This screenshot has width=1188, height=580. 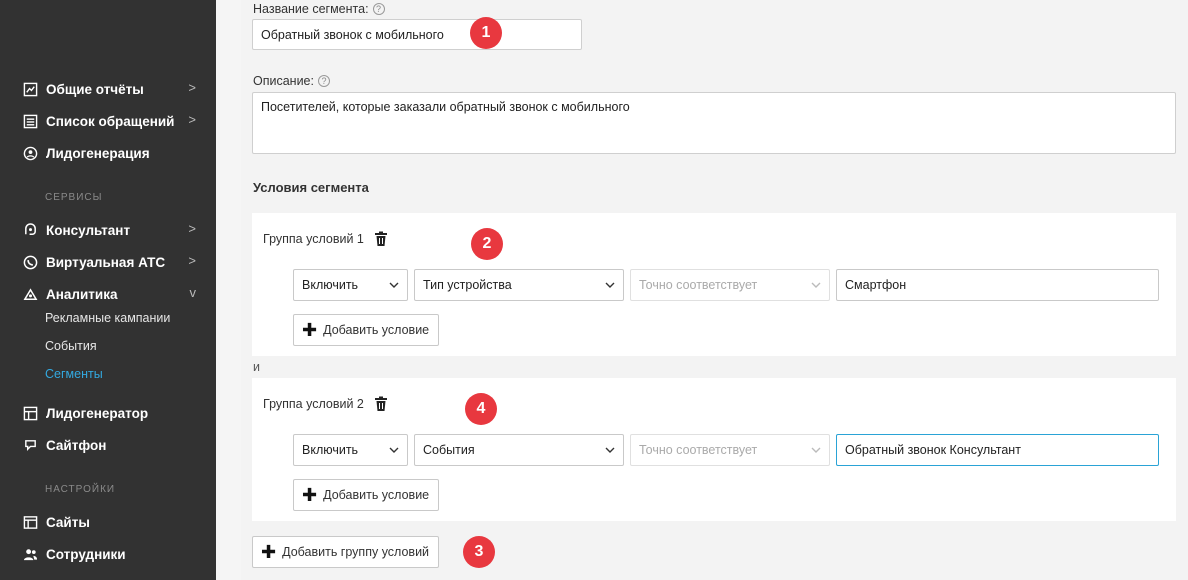 I want to click on nav-item-leadgen: Лидогенерация, so click(x=112, y=153).